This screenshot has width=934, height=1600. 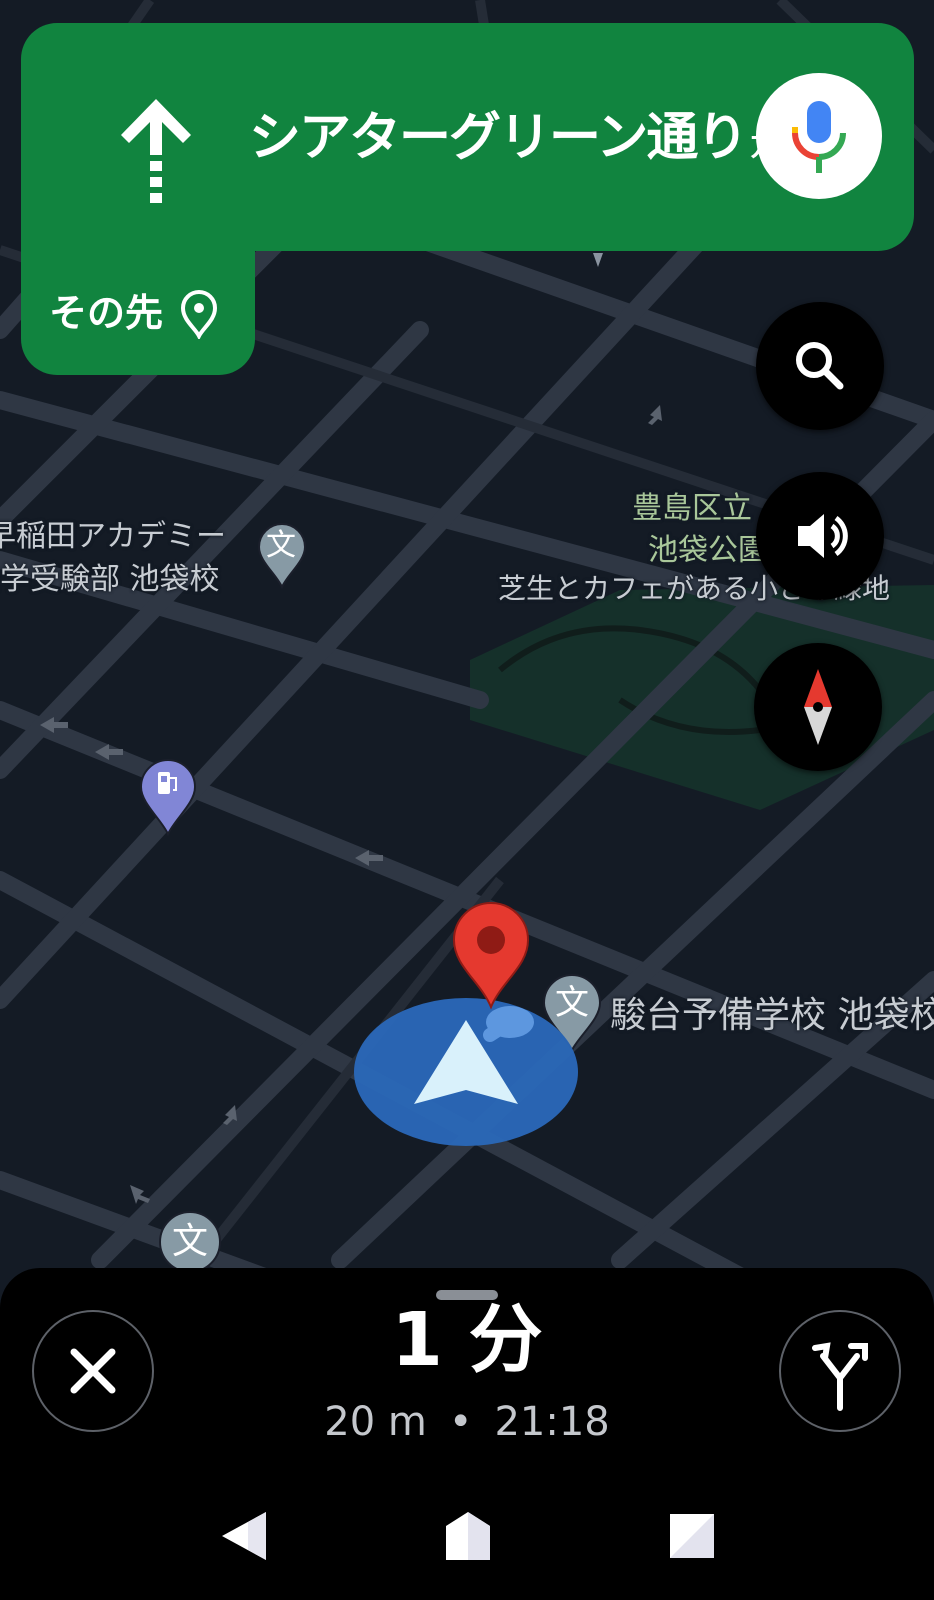 I want to click on direction-banner: シアターグリーン通り方面, so click(x=467, y=137).